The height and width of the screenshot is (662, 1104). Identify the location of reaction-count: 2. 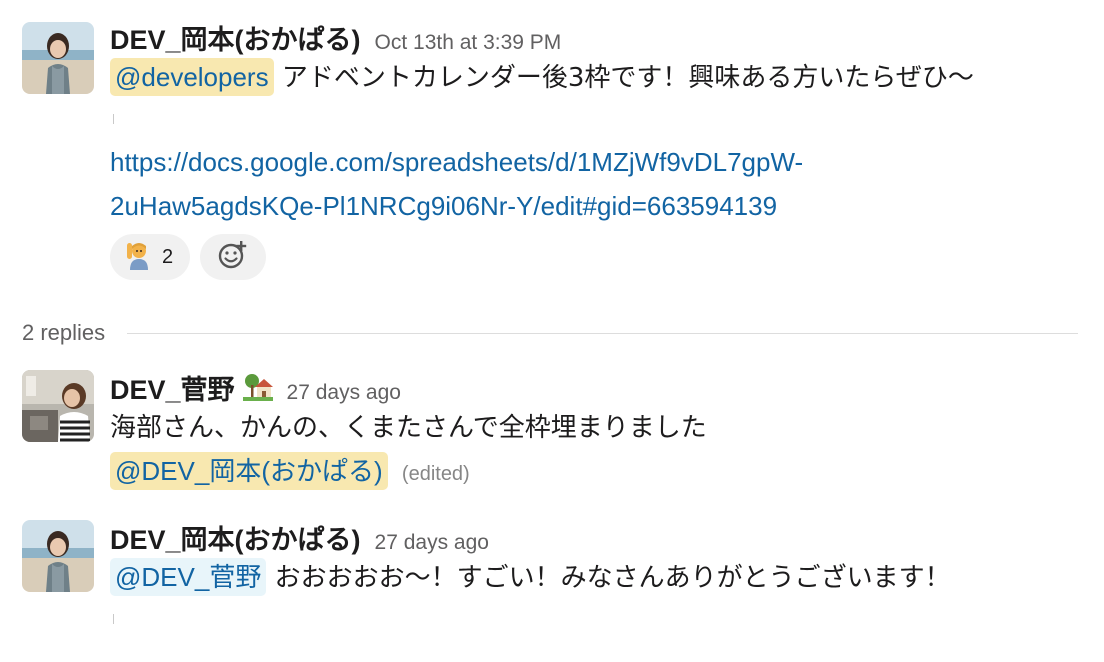
(168, 256).